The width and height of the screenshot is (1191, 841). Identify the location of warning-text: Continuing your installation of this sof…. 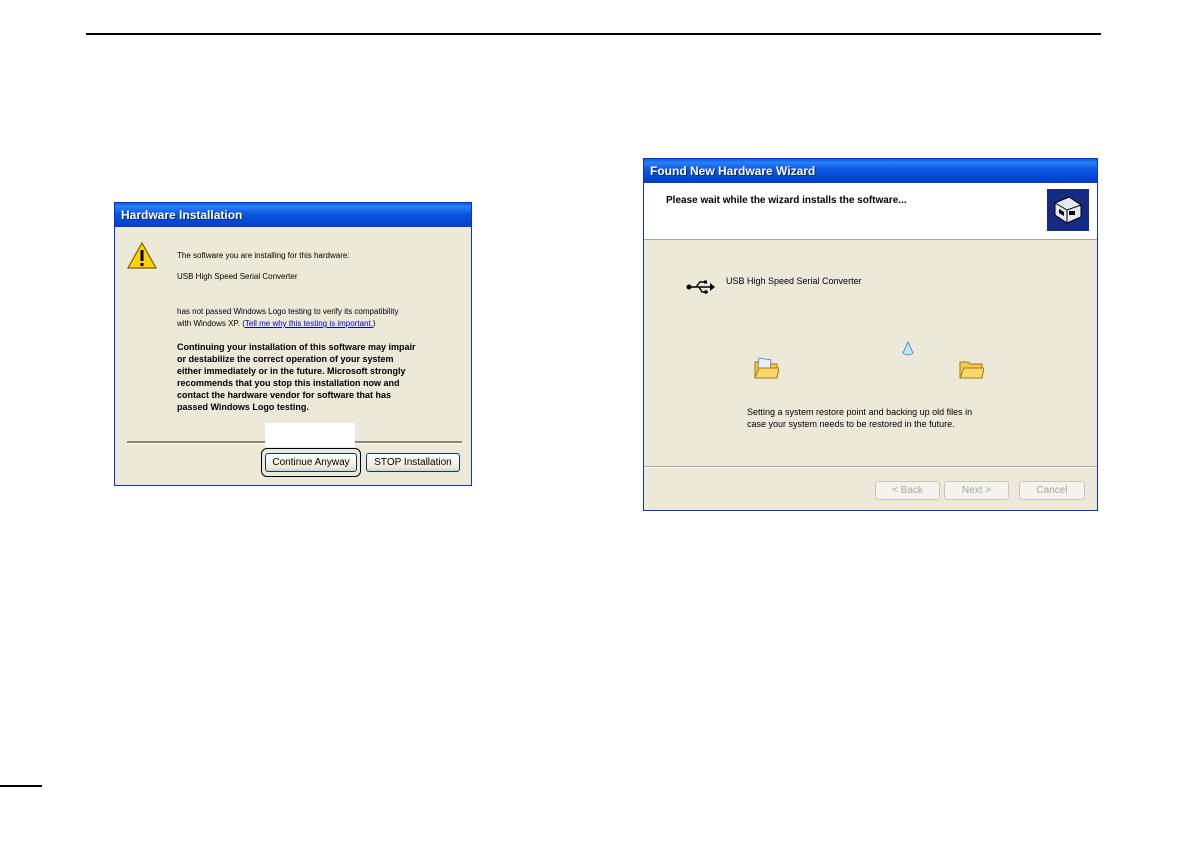
(319, 377).